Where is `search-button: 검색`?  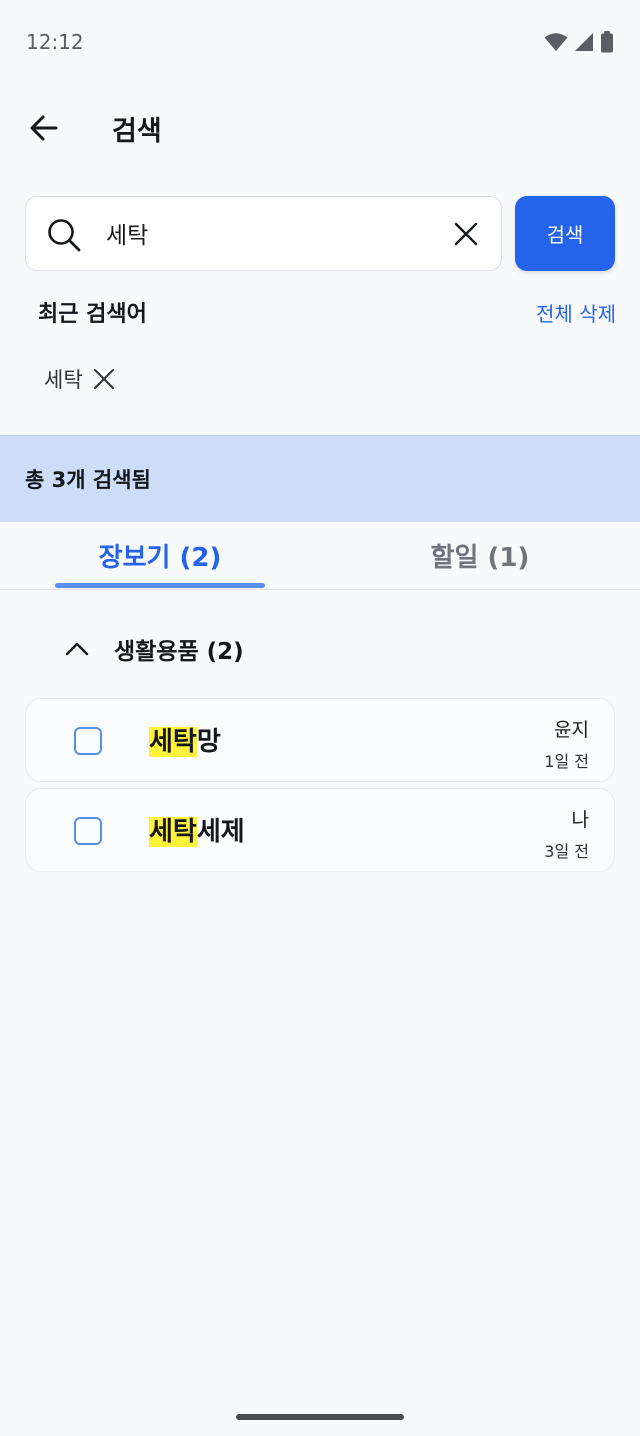
search-button: 검색 is located at coordinates (565, 233).